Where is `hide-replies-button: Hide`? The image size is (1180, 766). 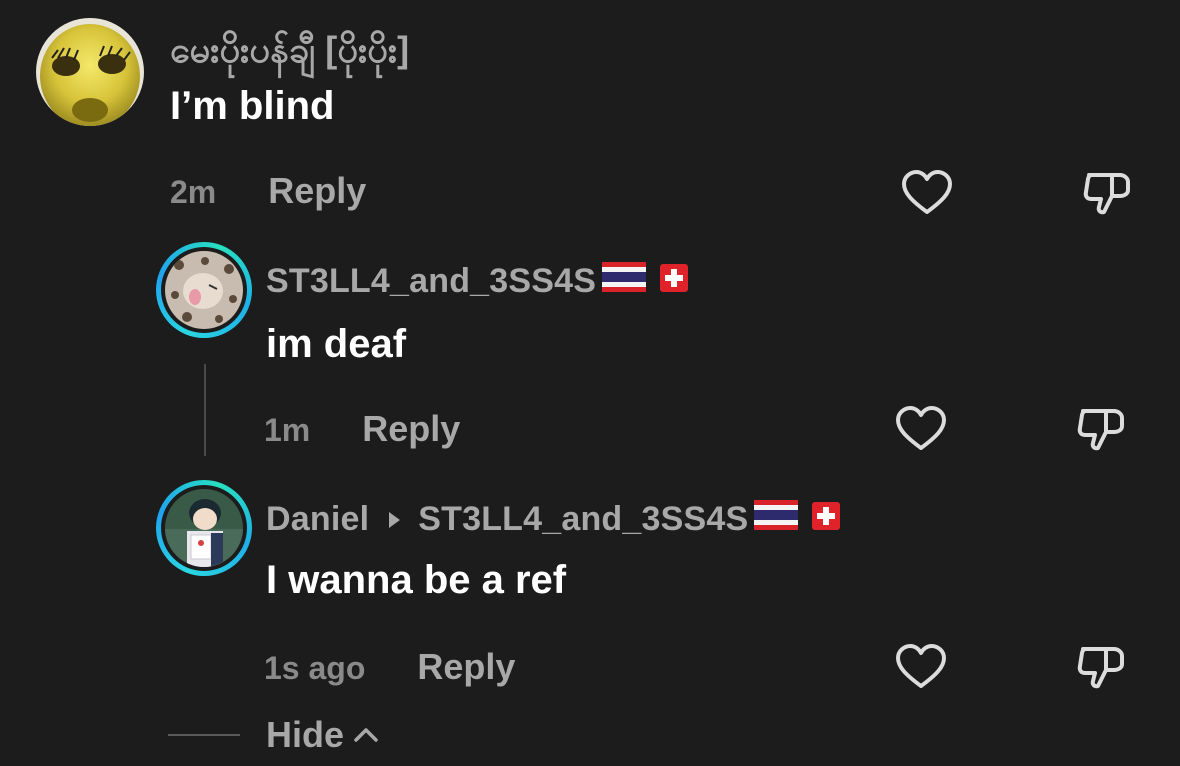
hide-replies-button: Hide is located at coordinates (274, 735).